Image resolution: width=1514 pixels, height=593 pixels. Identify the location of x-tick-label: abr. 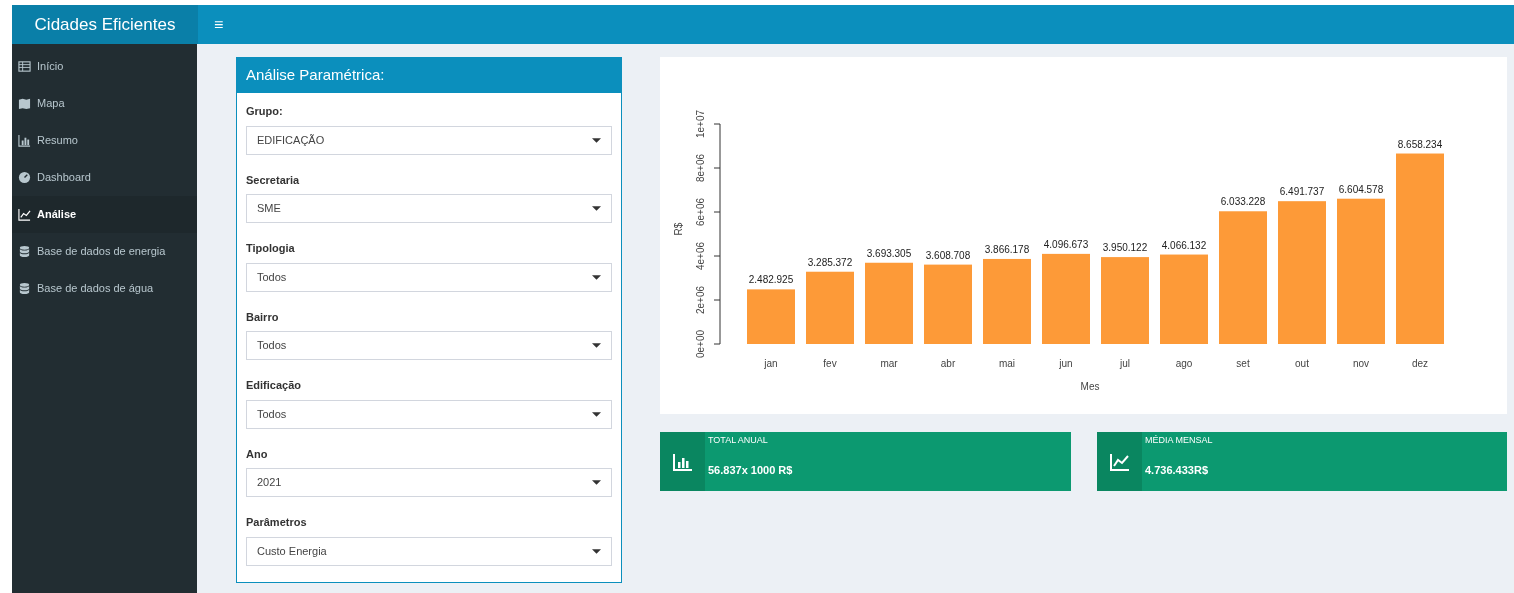
(948, 363).